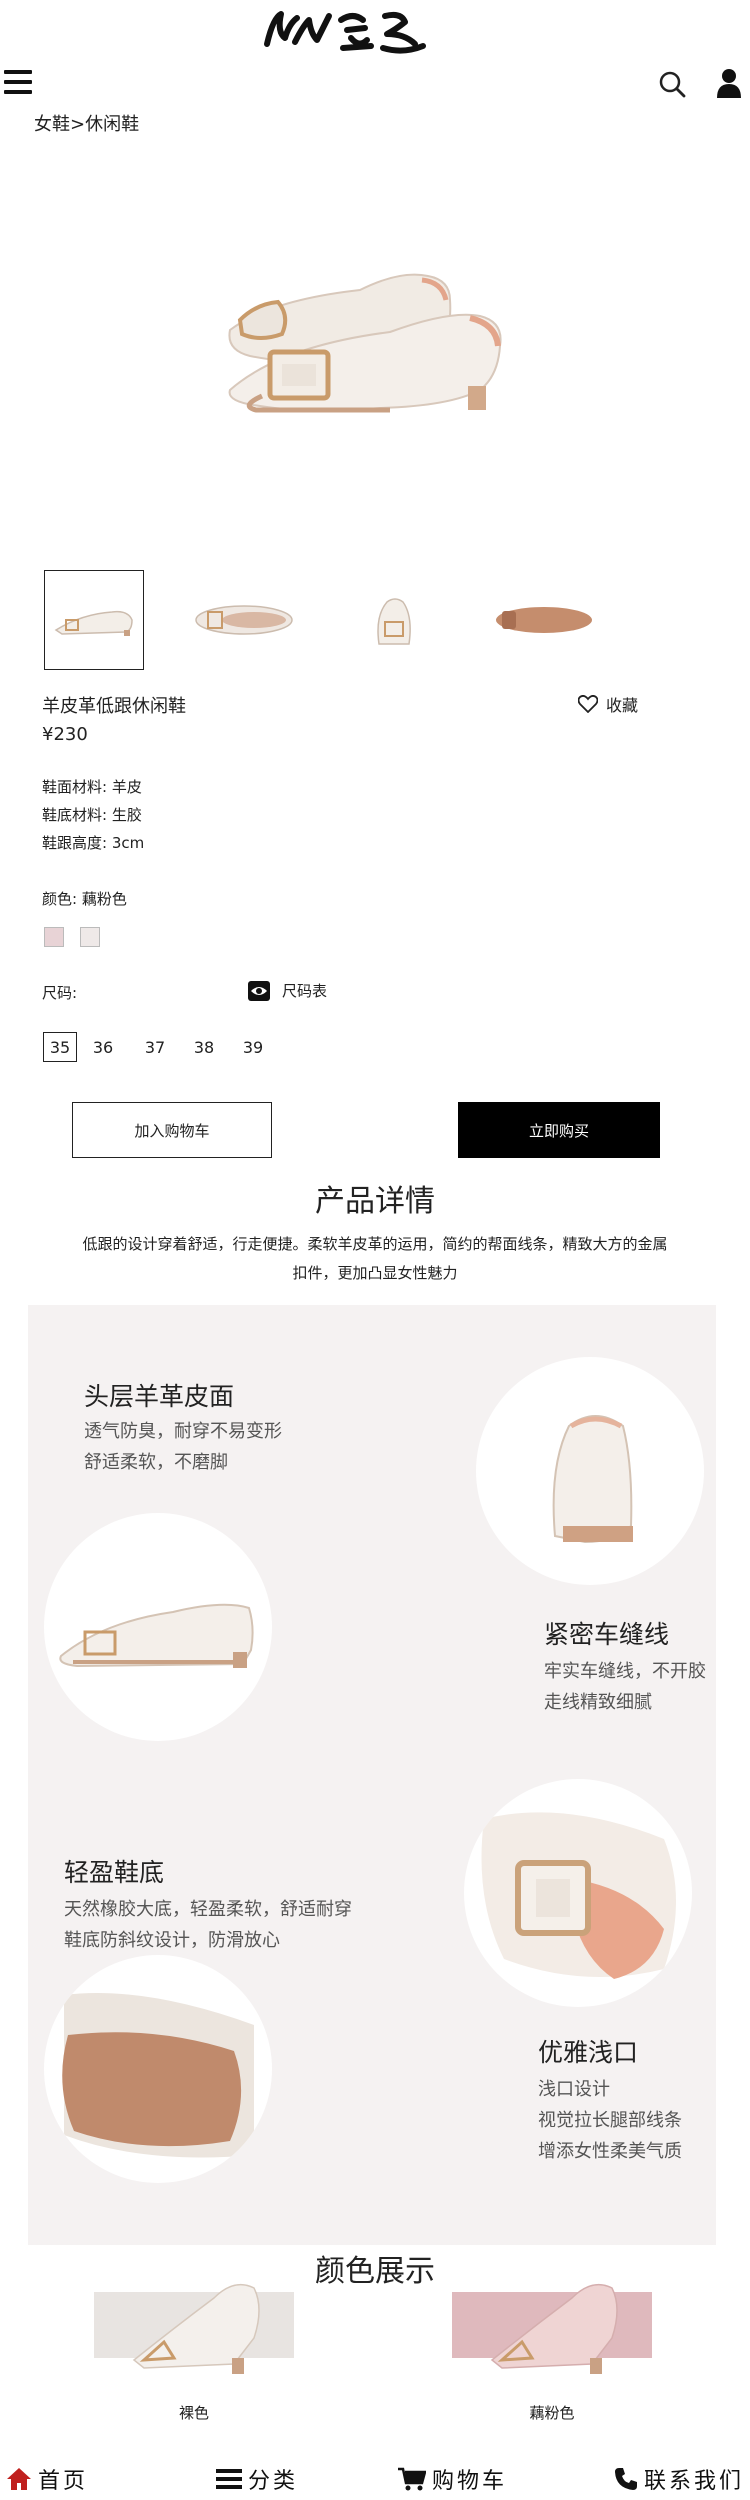  What do you see at coordinates (193, 2413) in the screenshot?
I see `color-name-nude: 裸色` at bounding box center [193, 2413].